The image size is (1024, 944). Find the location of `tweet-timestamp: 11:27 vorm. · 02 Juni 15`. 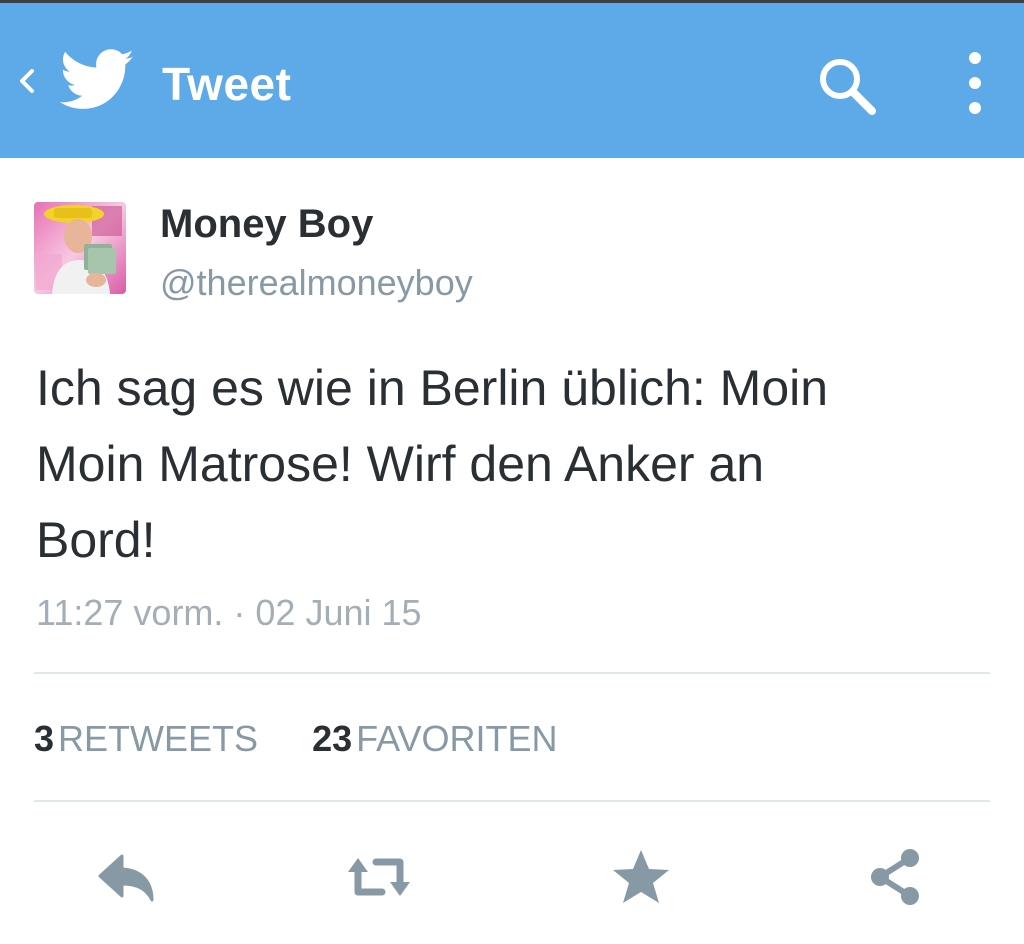

tweet-timestamp: 11:27 vorm. · 02 Juni 15 is located at coordinates (229, 612).